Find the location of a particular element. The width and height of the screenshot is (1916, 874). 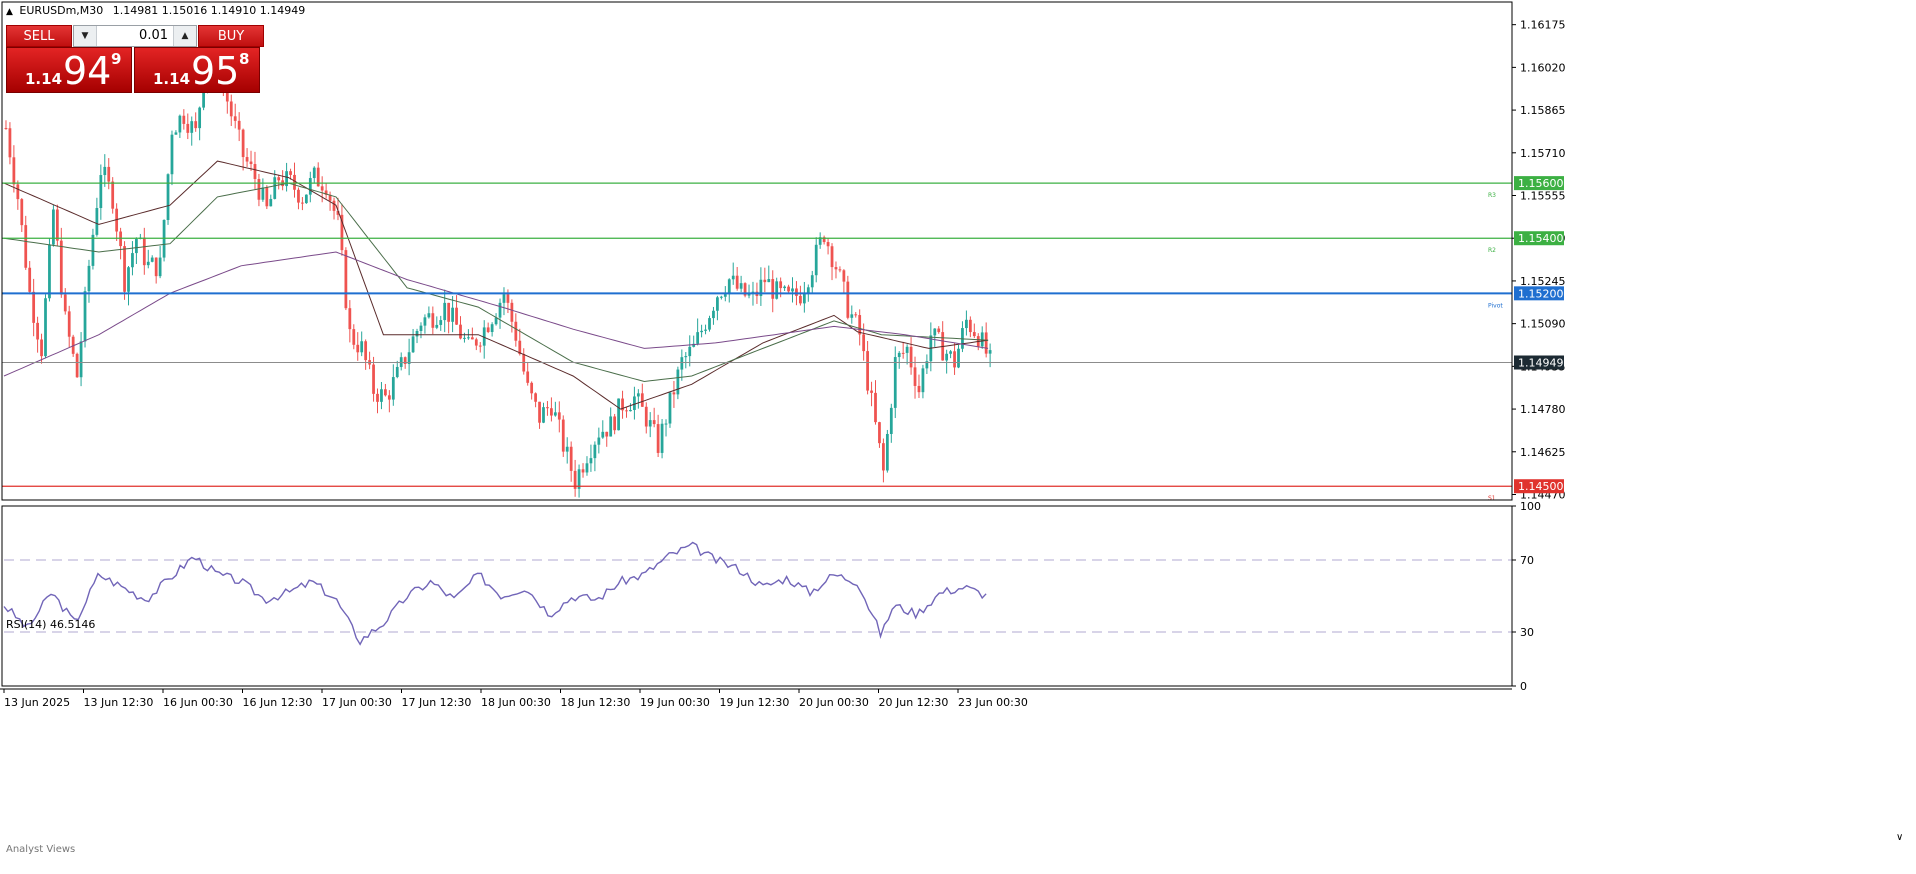

time-tick-label: 16 Jun 00:30 is located at coordinates (198, 702).